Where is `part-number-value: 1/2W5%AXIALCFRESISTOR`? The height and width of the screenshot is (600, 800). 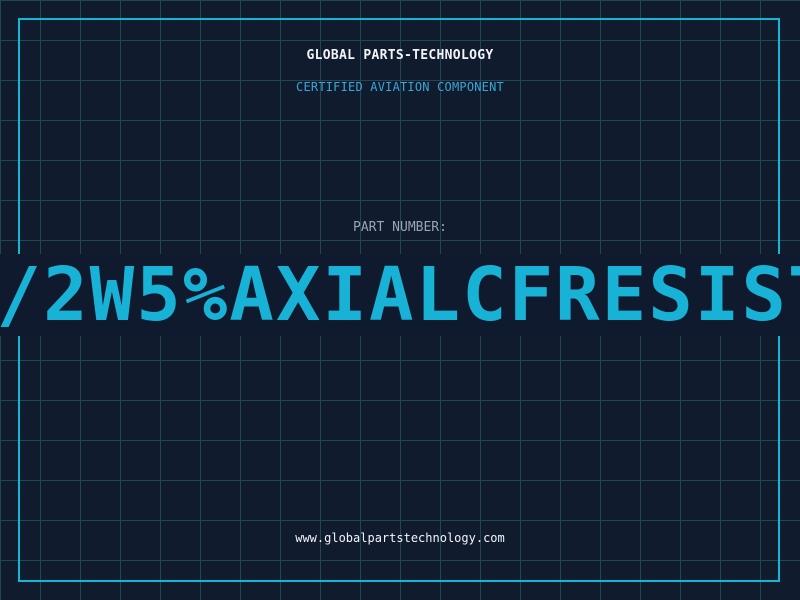
part-number-value: 1/2W5%AXIALCFRESISTOR is located at coordinates (400, 295).